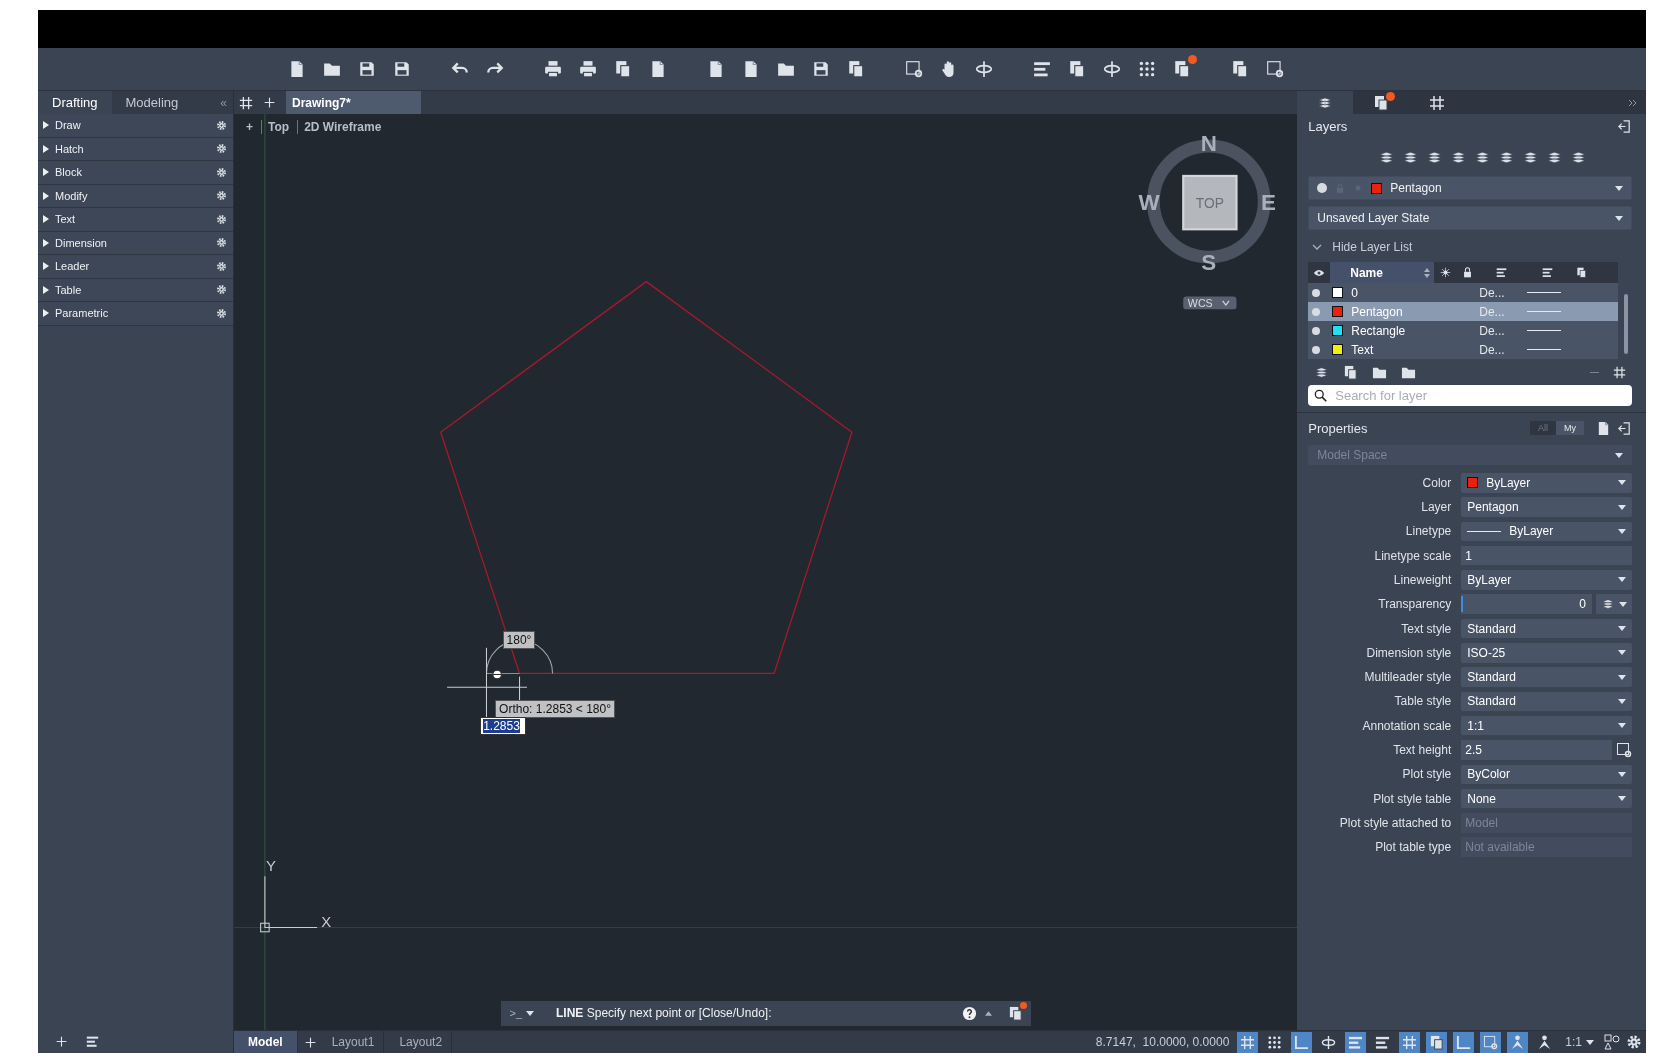 Image resolution: width=1671 pixels, height=1053 pixels. What do you see at coordinates (332, 69) in the screenshot?
I see `open-folder-icon` at bounding box center [332, 69].